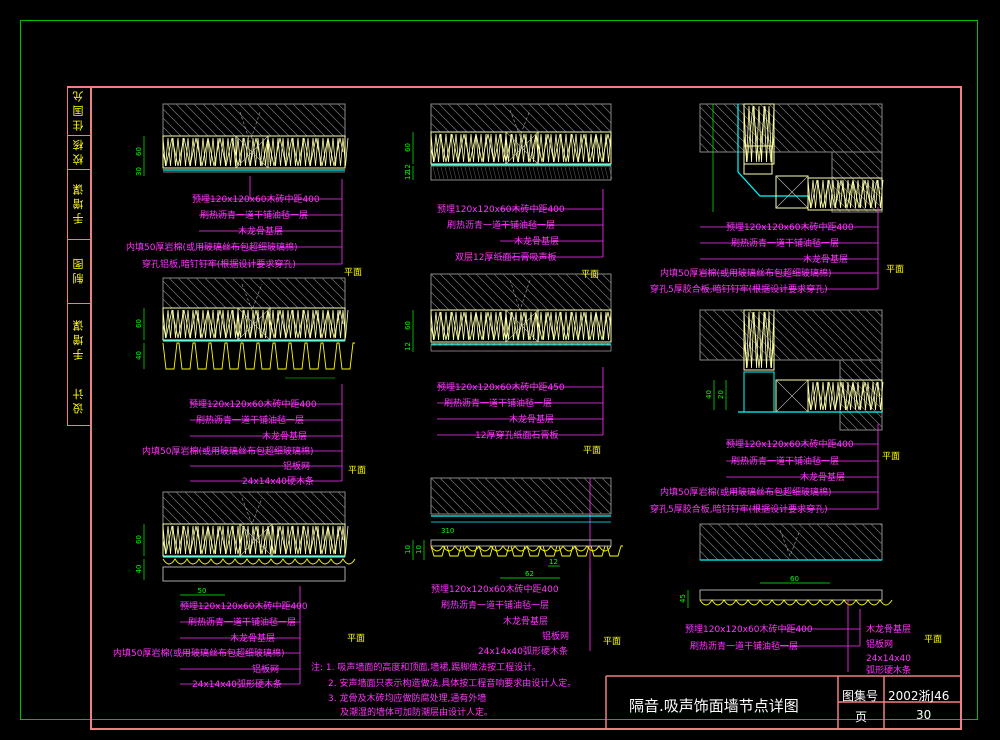  I want to click on detail-label: 预埋120x120x60木砖中距450, so click(501, 388).